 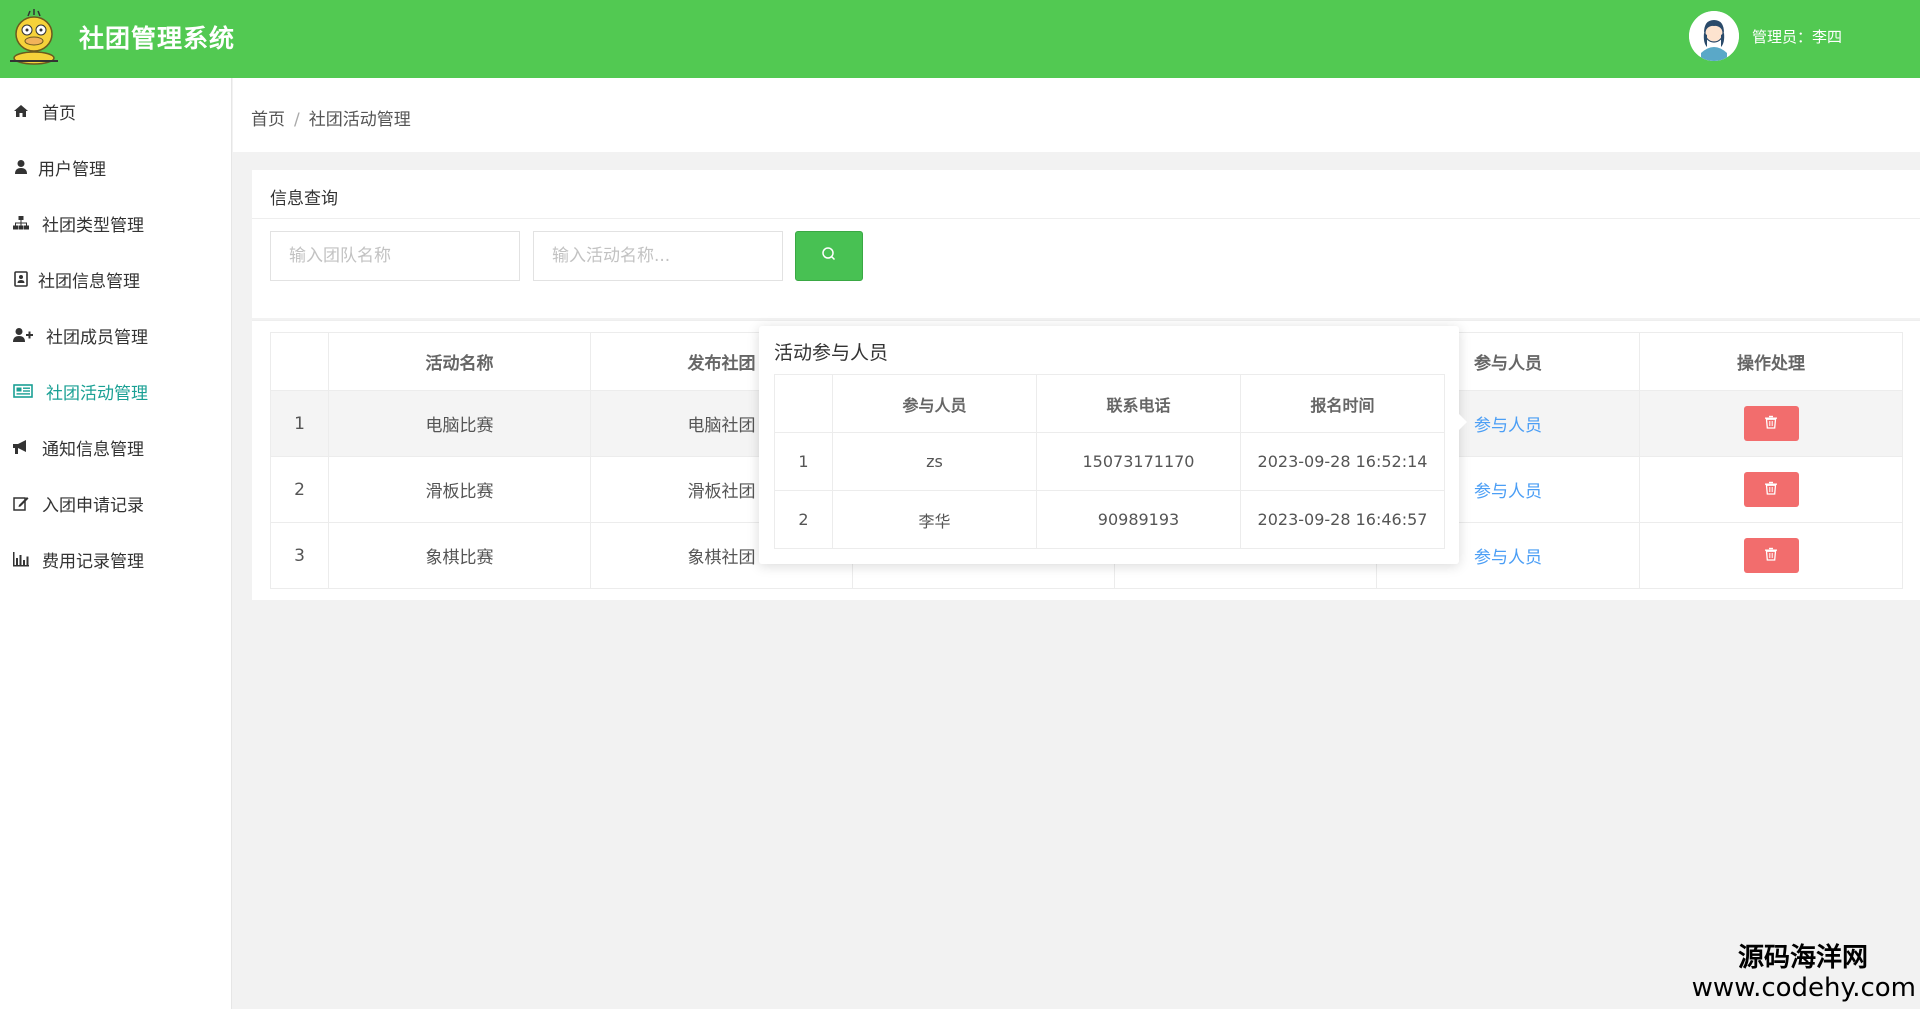 What do you see at coordinates (459, 361) in the screenshot?
I see `column-header-activity-name: 活动名称` at bounding box center [459, 361].